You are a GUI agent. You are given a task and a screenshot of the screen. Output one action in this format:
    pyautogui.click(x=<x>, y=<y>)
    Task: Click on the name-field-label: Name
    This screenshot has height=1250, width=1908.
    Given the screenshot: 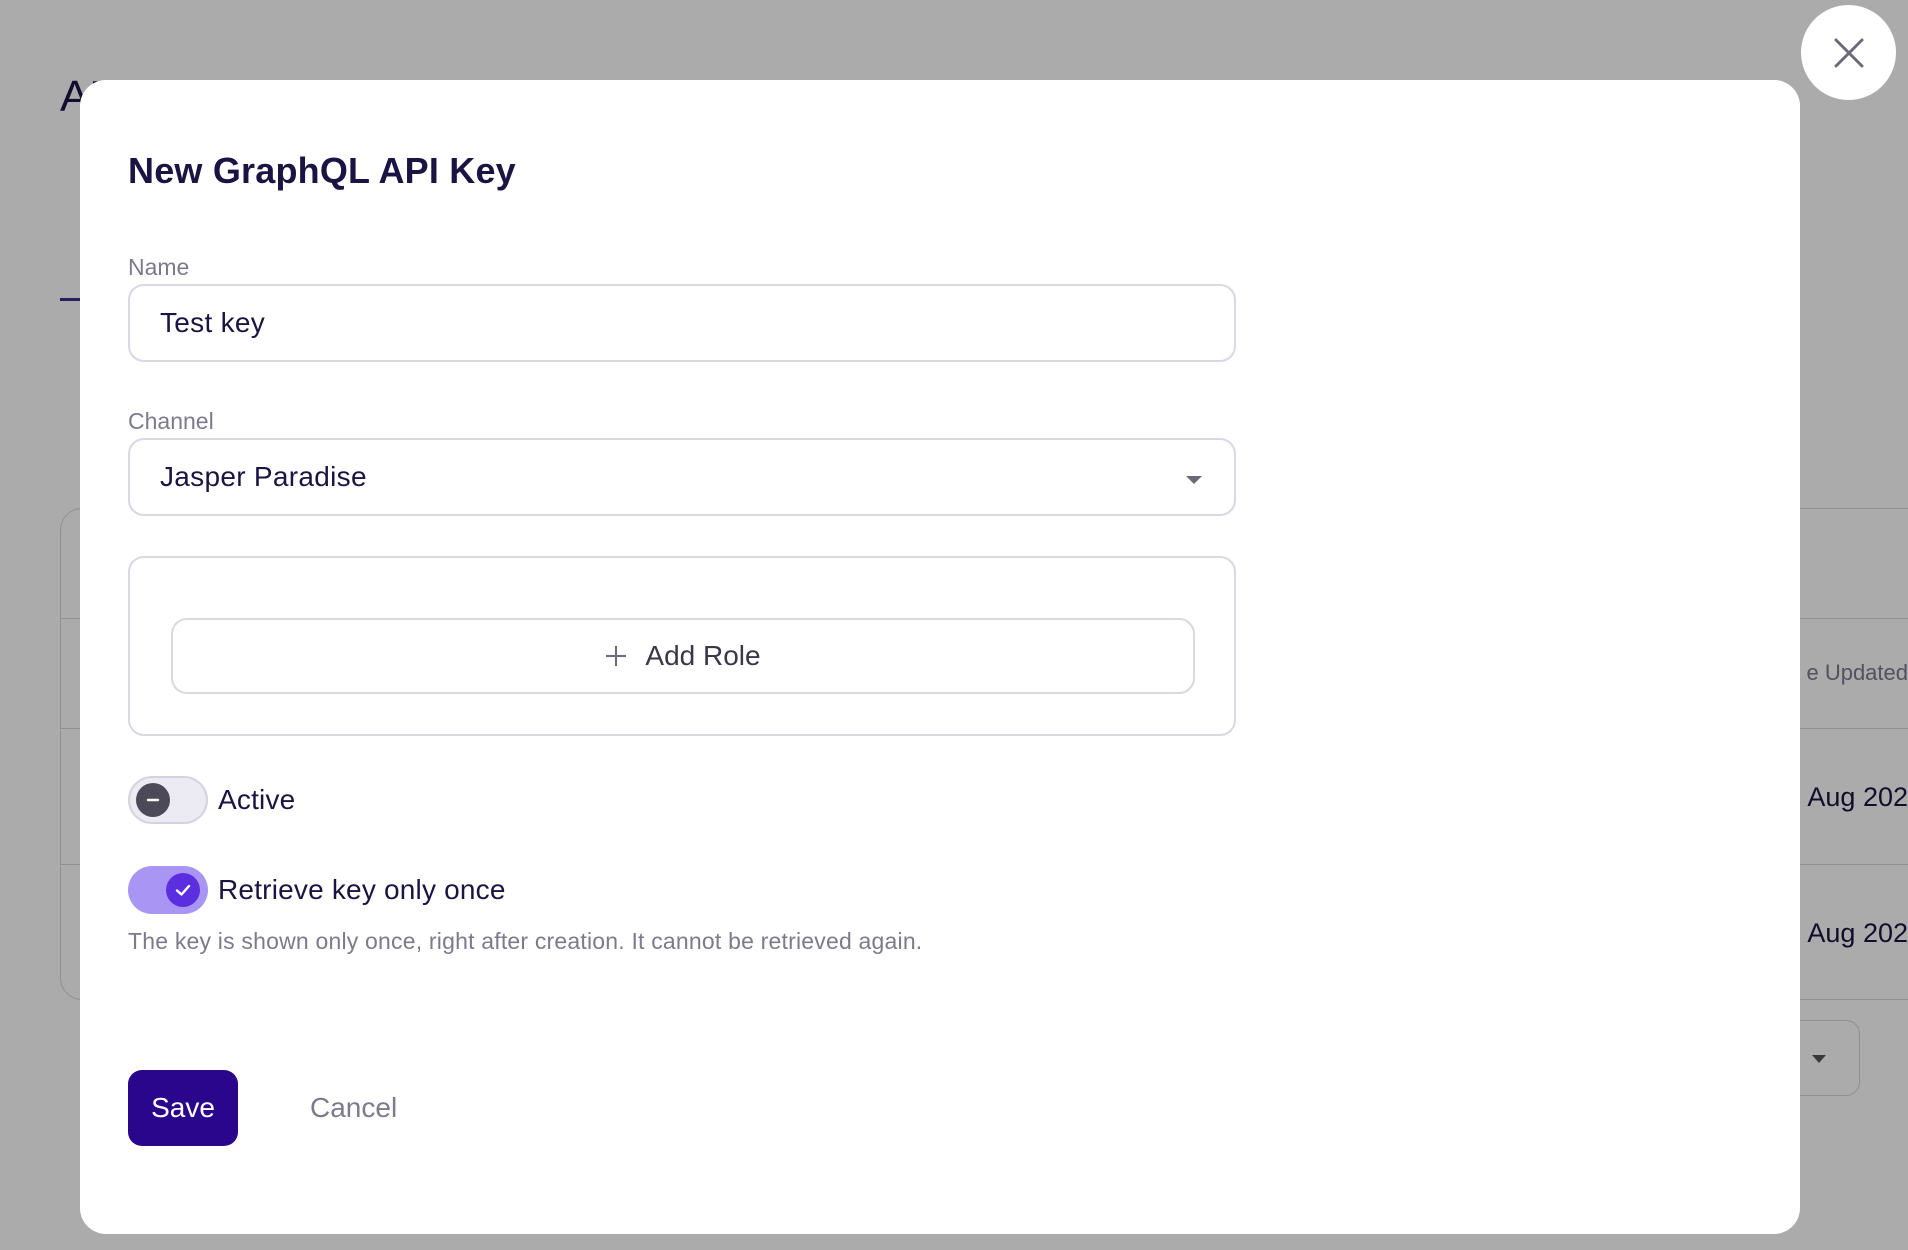 What is the action you would take?
    pyautogui.click(x=159, y=267)
    